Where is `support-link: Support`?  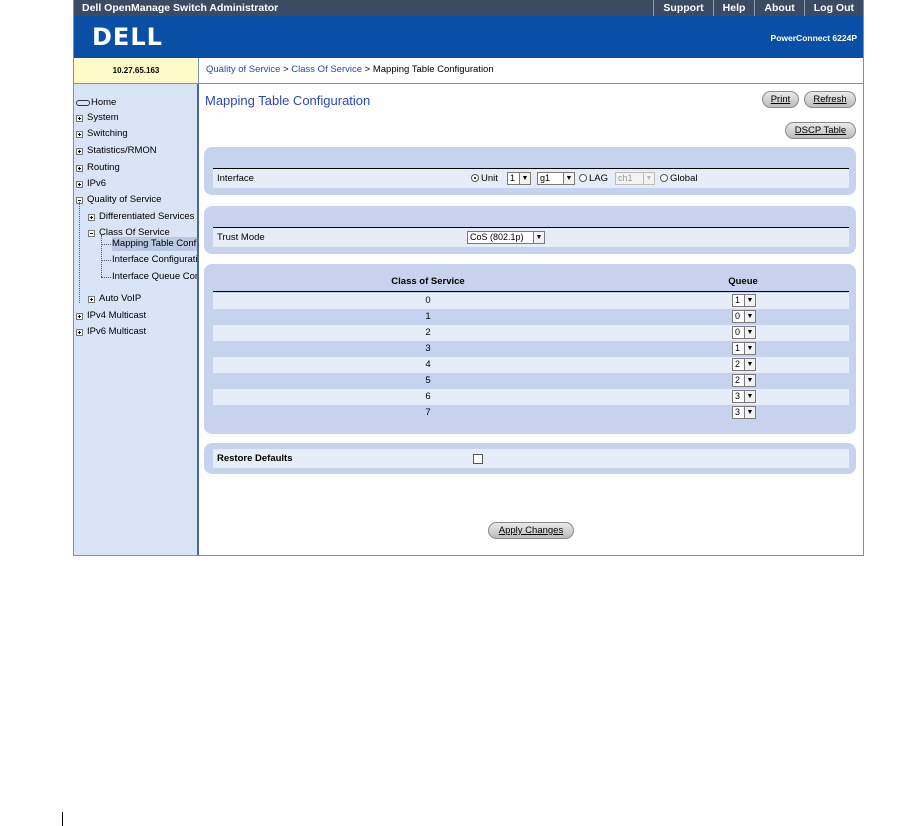 support-link: Support is located at coordinates (682, 8).